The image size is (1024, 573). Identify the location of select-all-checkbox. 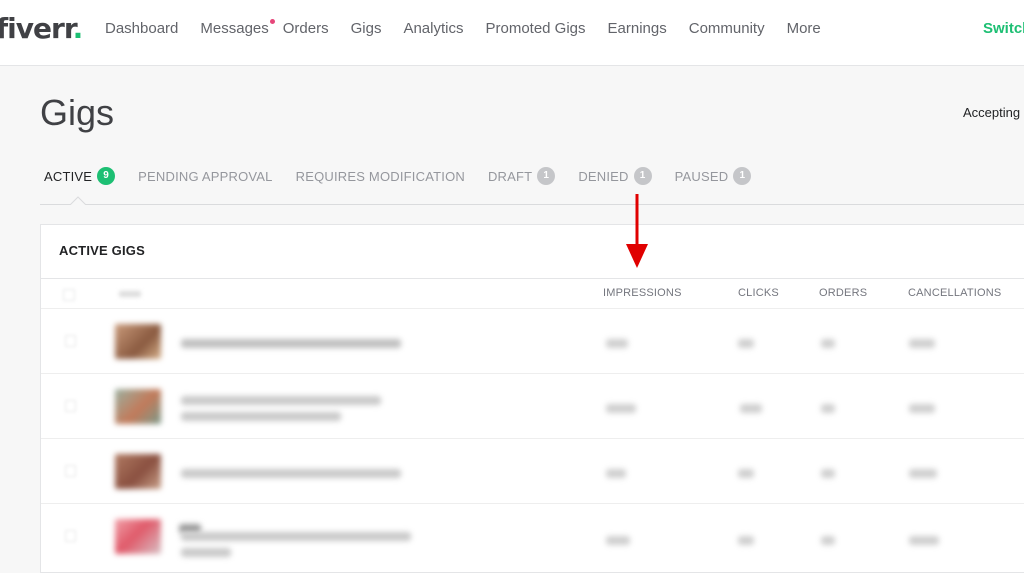
(69, 295).